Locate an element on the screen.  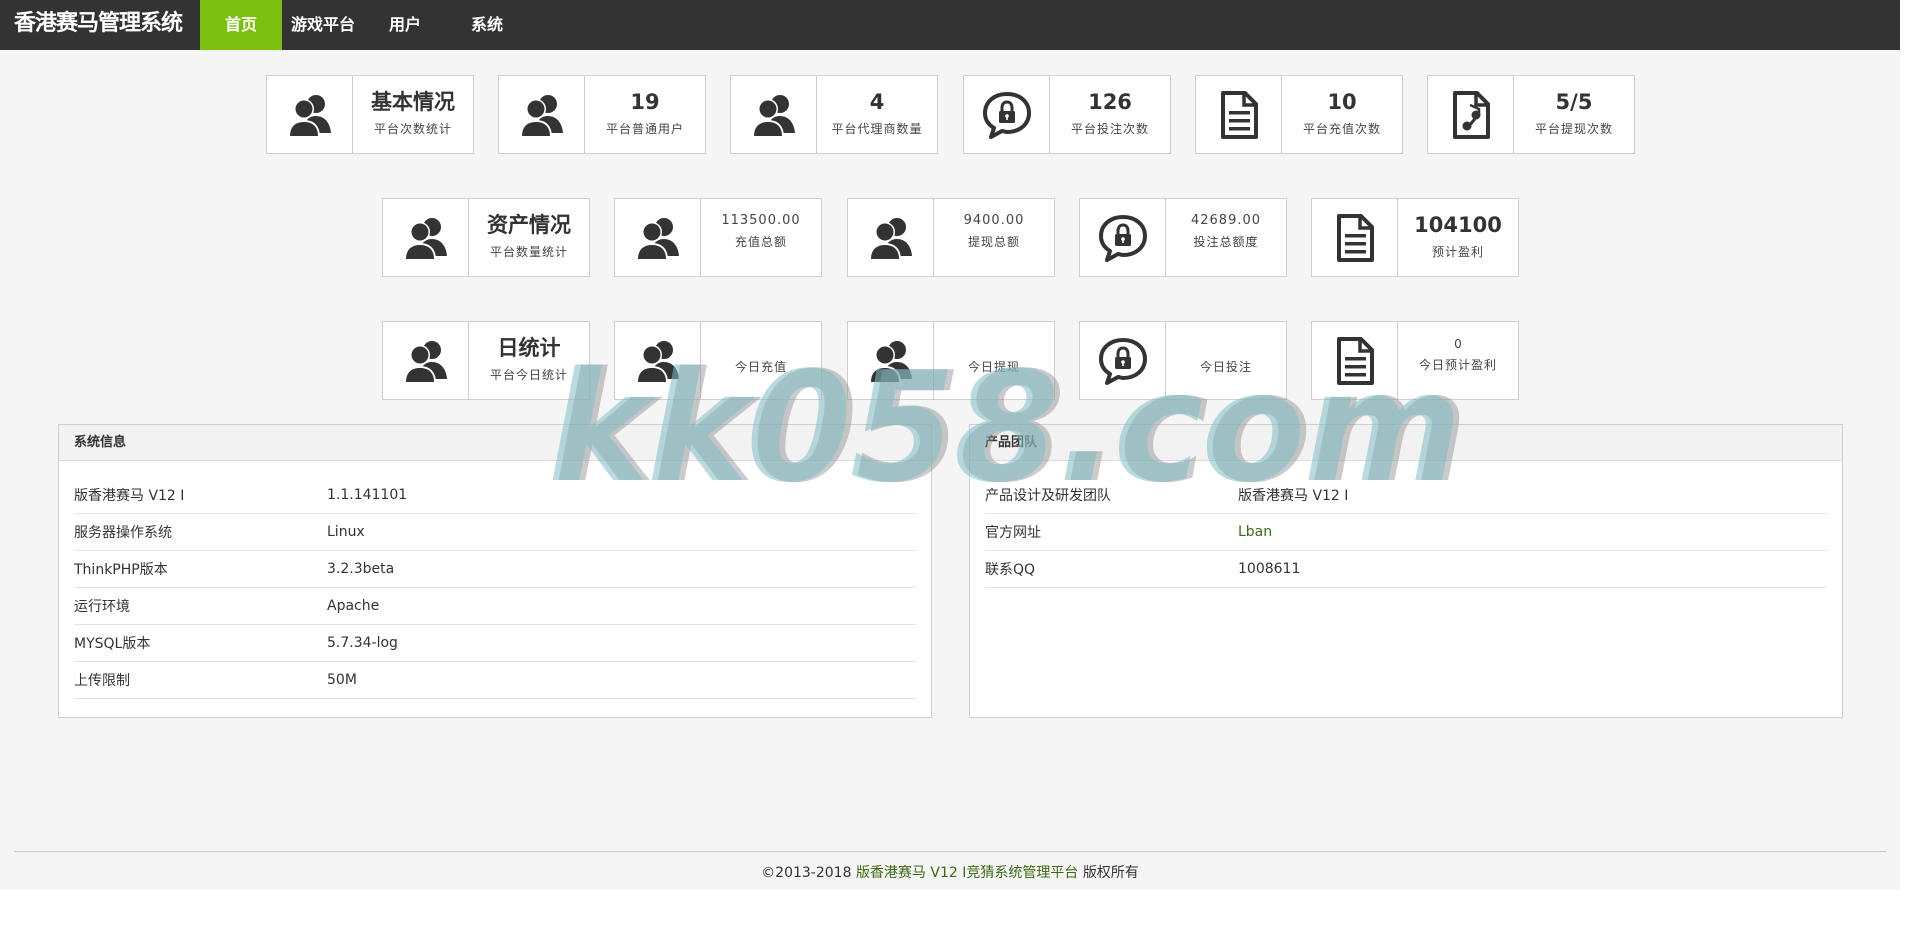
card-value: 104100 is located at coordinates (1458, 225).